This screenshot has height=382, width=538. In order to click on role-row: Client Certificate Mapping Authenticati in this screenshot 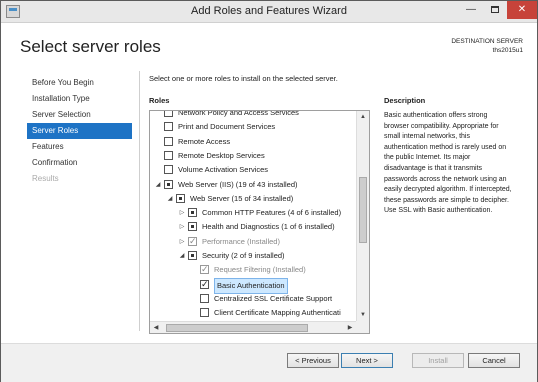, I will do `click(252, 313)`.